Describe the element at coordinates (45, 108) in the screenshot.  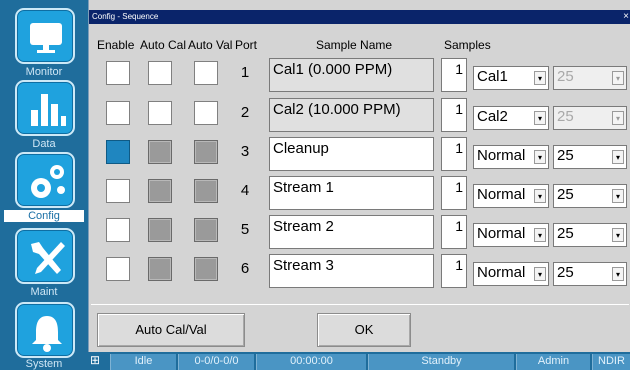
I see `sidebar-item-data` at that location.